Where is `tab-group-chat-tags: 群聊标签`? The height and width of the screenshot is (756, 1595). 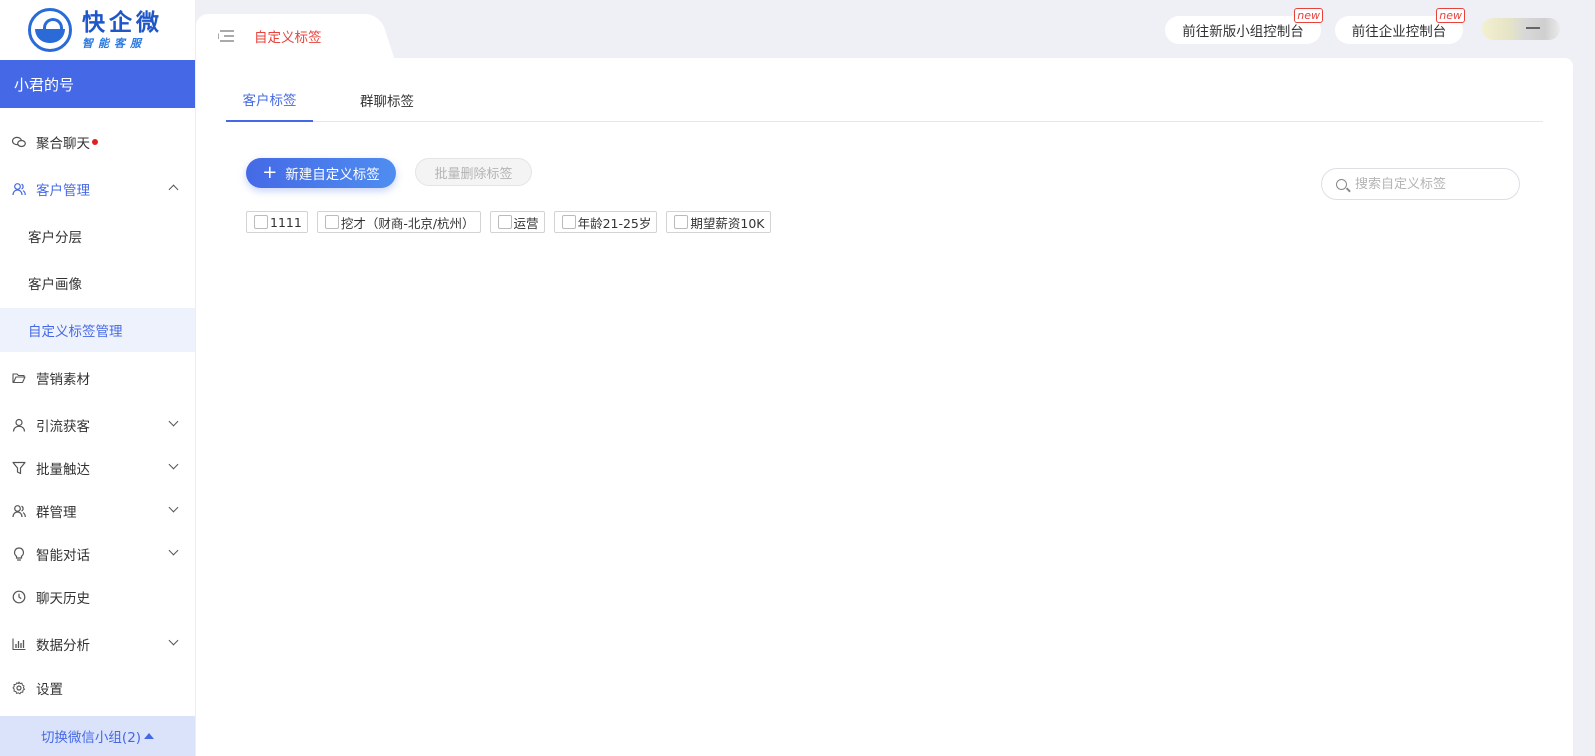
tab-group-chat-tags: 群聊标签 is located at coordinates (387, 100).